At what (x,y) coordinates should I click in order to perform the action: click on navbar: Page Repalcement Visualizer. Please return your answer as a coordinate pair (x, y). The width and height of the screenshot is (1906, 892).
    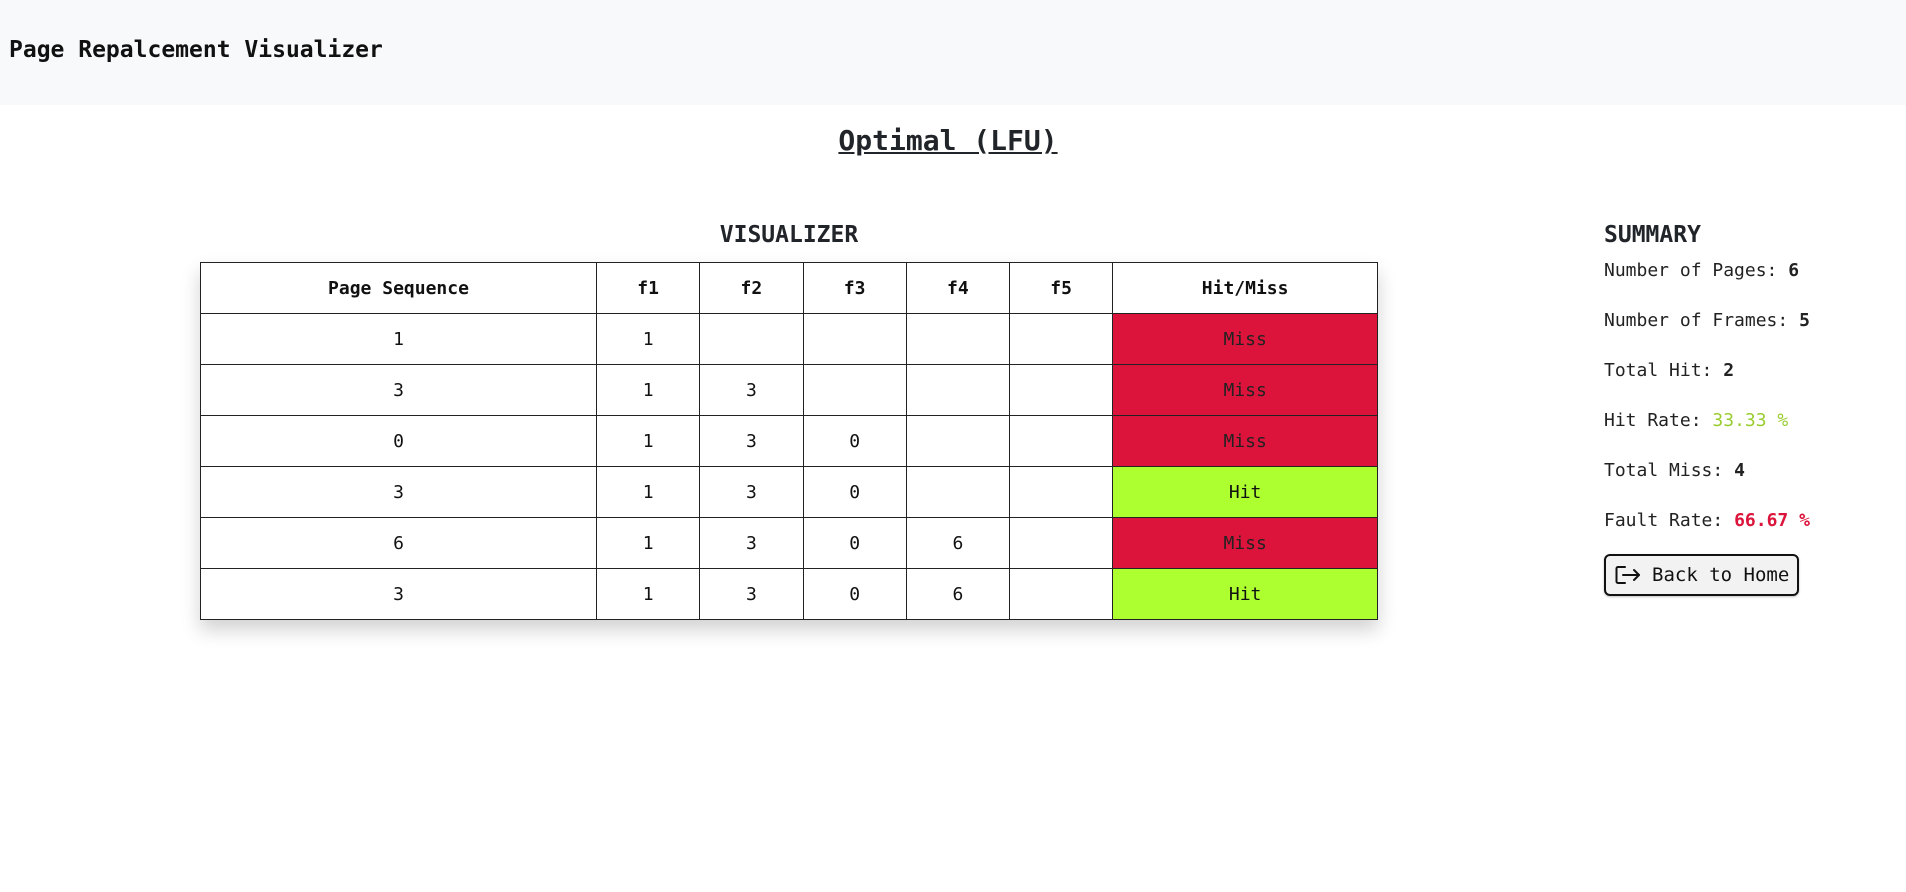
    Looking at the image, I should click on (953, 52).